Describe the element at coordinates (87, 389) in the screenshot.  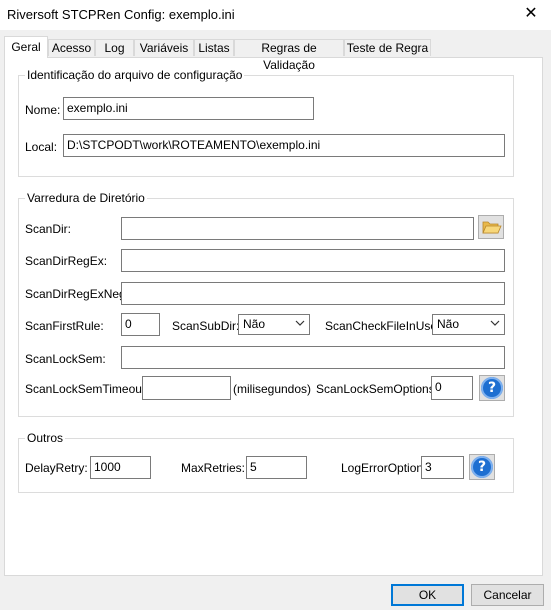
I see `scanlocksemtimeout-label: ScanLockSemTimeout:` at that location.